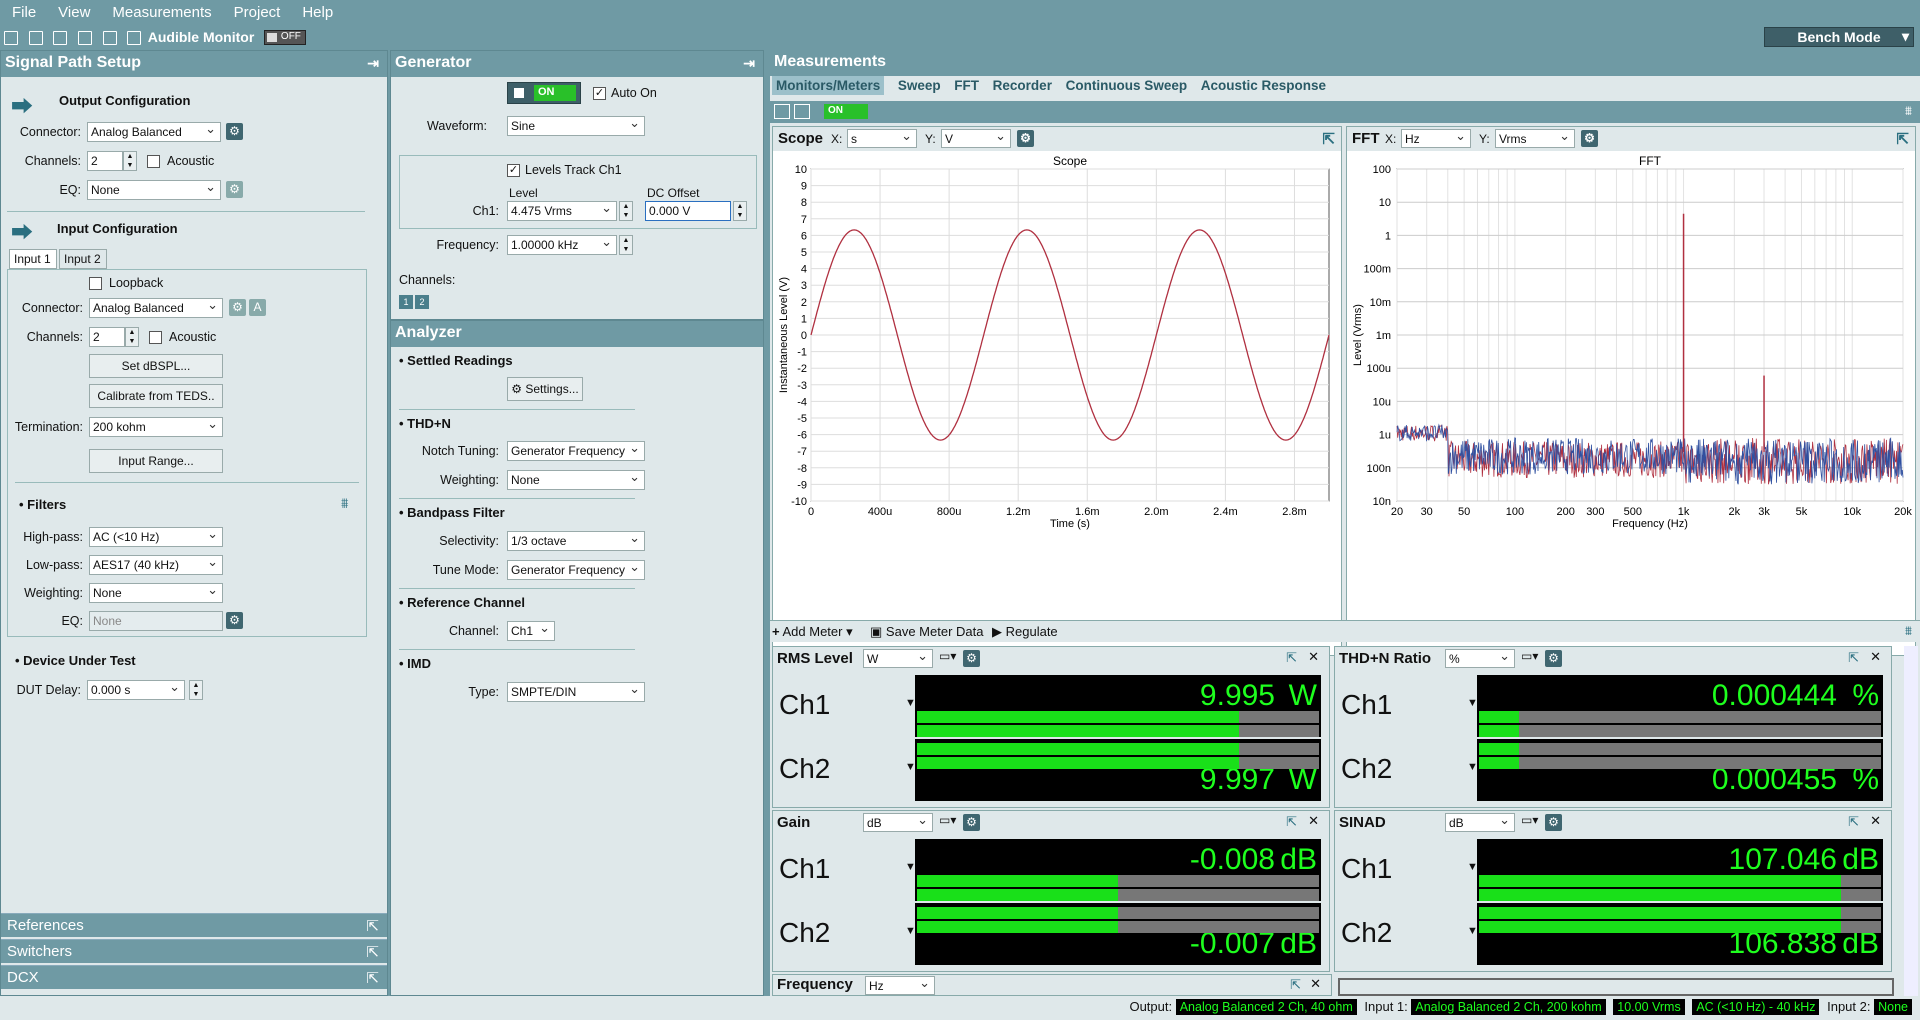 The width and height of the screenshot is (1920, 1020). What do you see at coordinates (626, 245) in the screenshot?
I see `frequency-spinner: ▲ ▼` at bounding box center [626, 245].